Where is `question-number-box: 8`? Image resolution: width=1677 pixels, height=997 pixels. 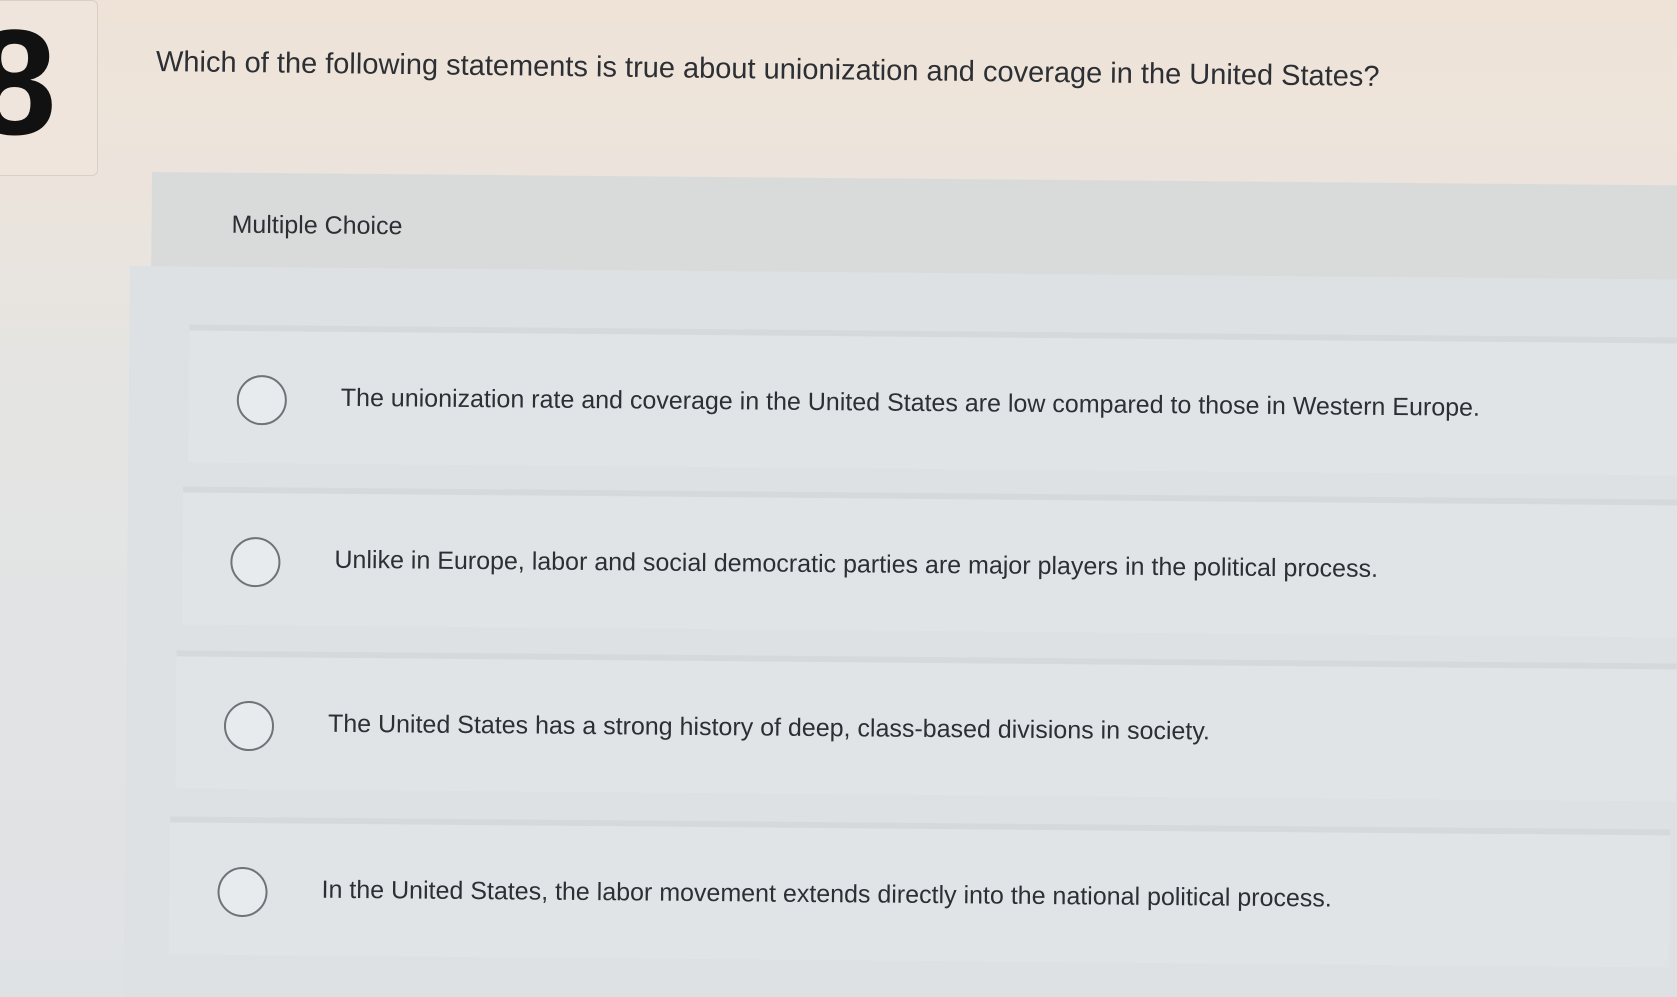 question-number-box: 8 is located at coordinates (49, 88).